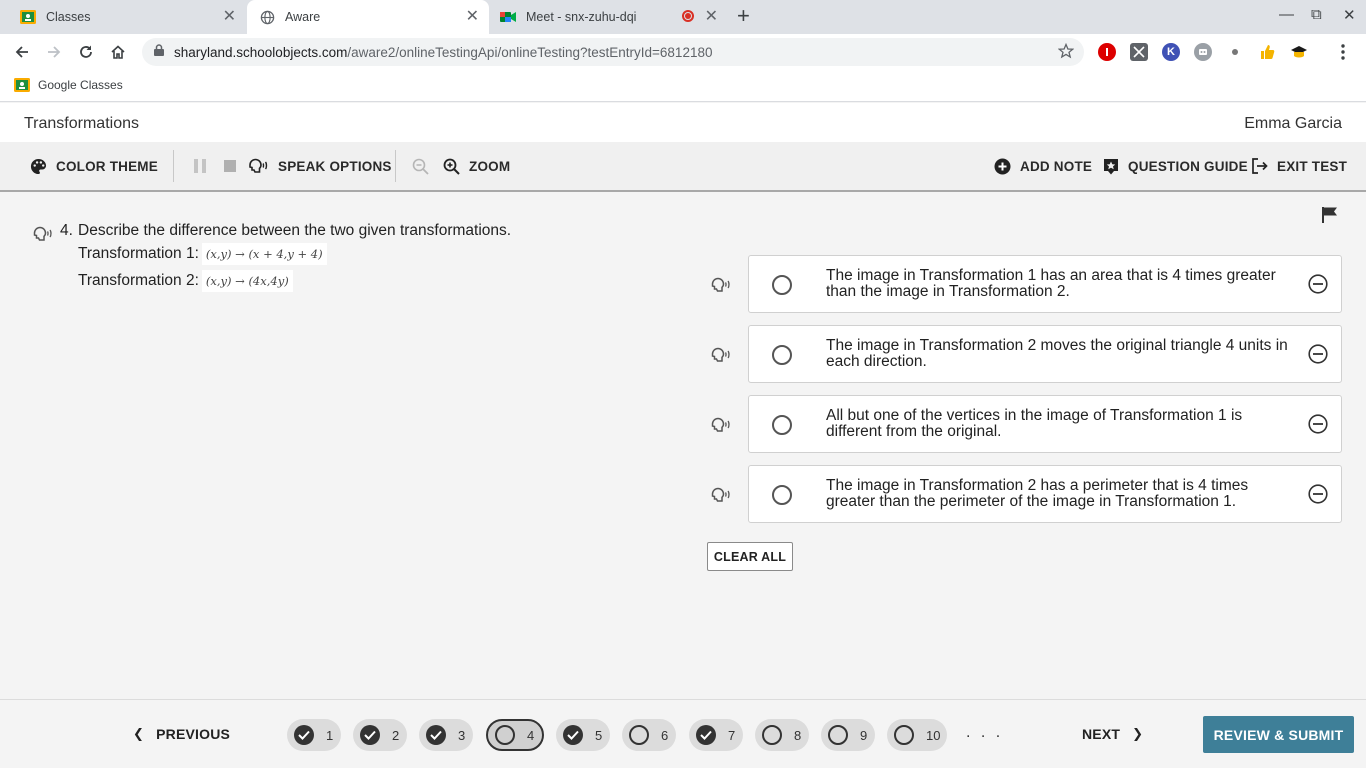 This screenshot has height=768, width=1366. Describe the element at coordinates (261, 52) in the screenshot. I see `url-host: sharyland.schoolobjects.com` at that location.